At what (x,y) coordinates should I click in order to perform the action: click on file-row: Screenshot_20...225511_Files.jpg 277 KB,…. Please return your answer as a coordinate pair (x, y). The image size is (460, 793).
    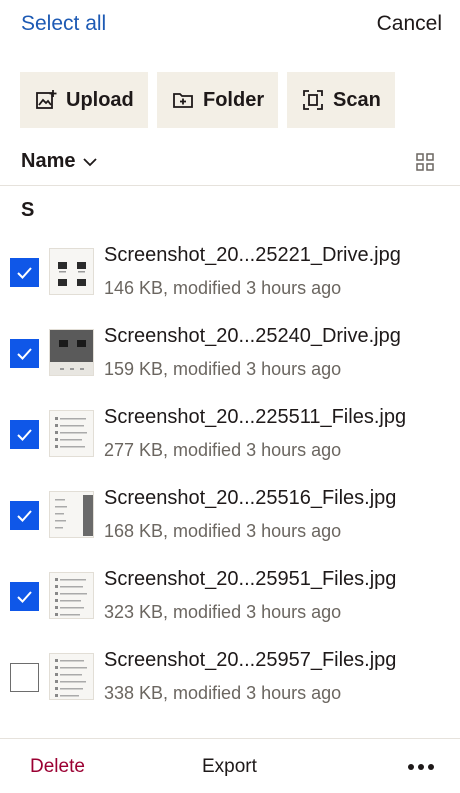
    Looking at the image, I should click on (230, 434).